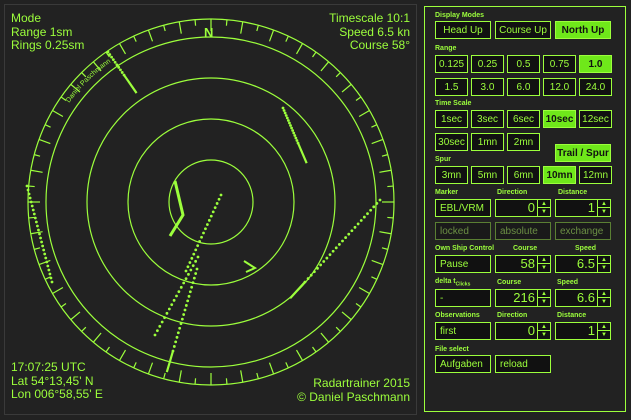 Image resolution: width=631 pixels, height=420 pixels. What do you see at coordinates (525, 248) in the screenshot?
I see `own-ship-course-label: Course` at bounding box center [525, 248].